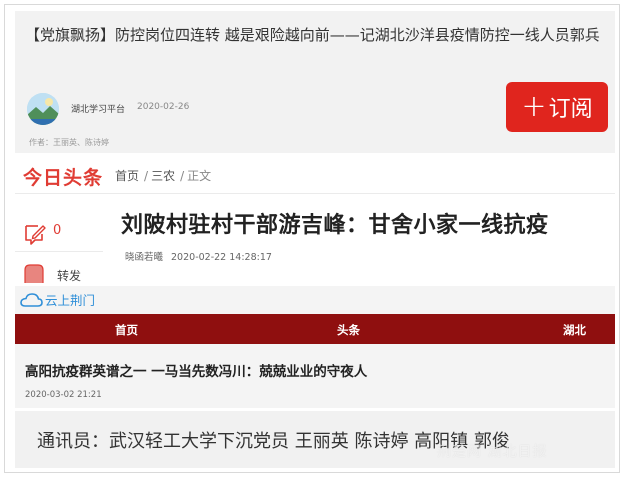 The height and width of the screenshot is (477, 624). What do you see at coordinates (31, 299) in the screenshot?
I see `cloud-icon` at bounding box center [31, 299].